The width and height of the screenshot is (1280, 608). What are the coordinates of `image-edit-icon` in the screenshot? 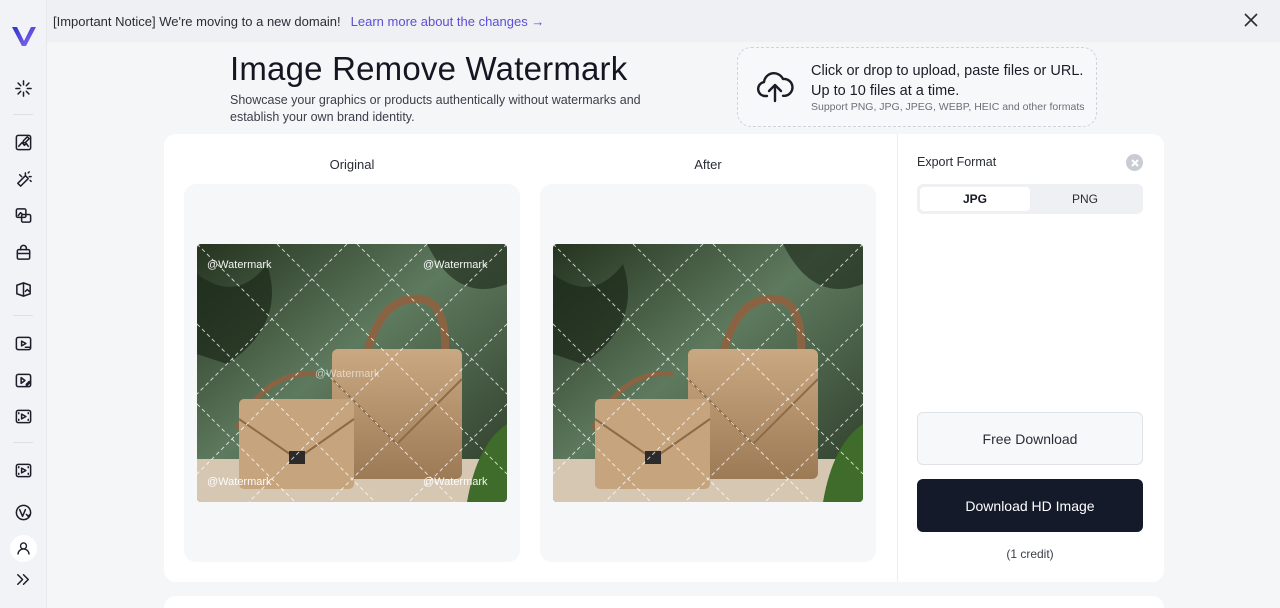 It's located at (23, 142).